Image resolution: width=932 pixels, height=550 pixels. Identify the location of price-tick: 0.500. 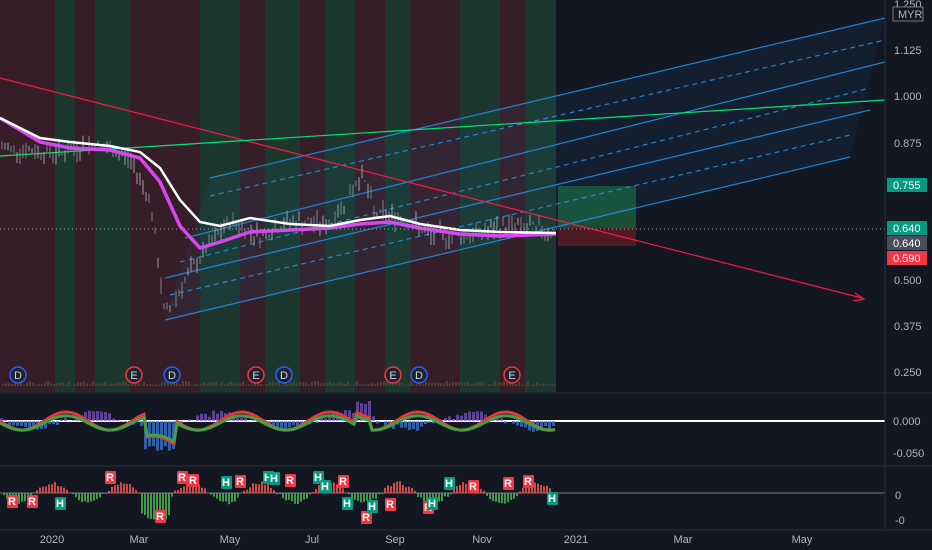
(908, 281).